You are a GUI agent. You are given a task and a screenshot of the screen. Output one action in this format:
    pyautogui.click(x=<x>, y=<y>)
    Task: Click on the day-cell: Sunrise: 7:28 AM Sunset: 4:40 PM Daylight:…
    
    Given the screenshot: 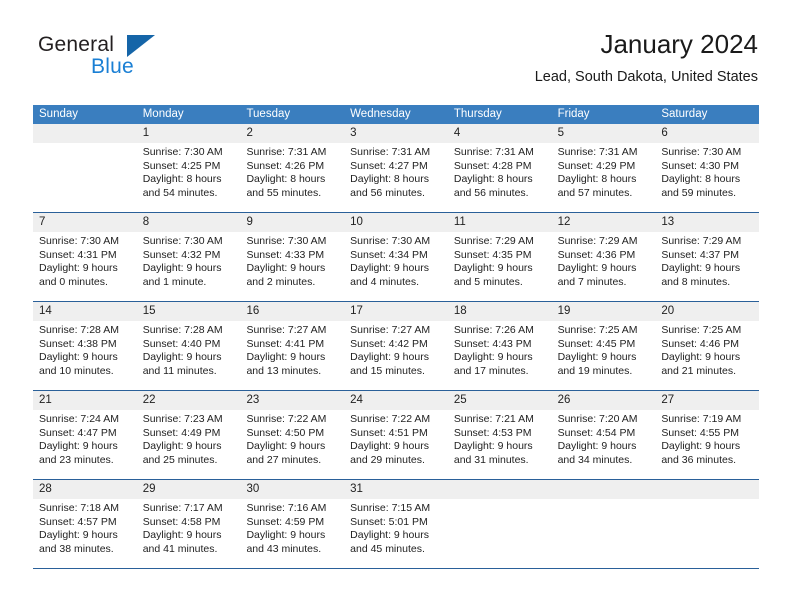 What is the action you would take?
    pyautogui.click(x=189, y=355)
    